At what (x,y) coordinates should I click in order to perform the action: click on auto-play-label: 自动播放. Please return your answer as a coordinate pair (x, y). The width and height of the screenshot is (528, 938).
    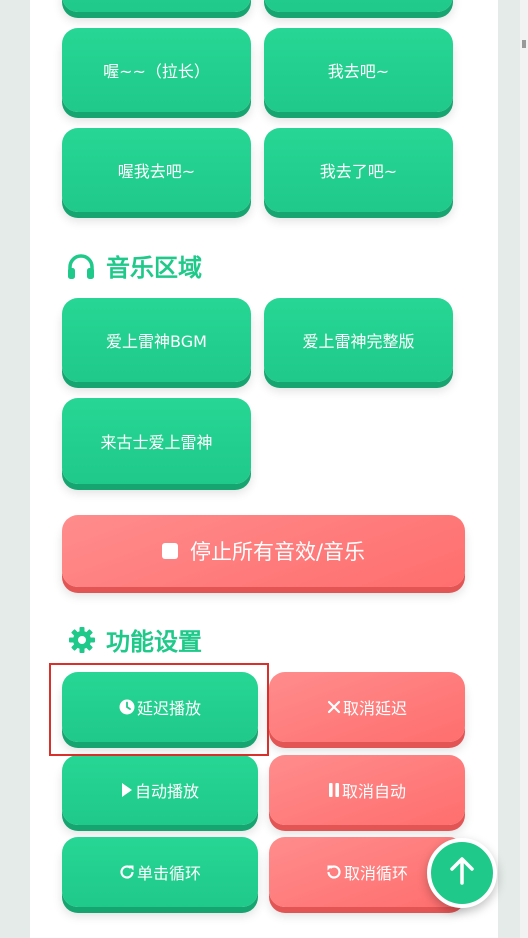
    Looking at the image, I should click on (166, 791).